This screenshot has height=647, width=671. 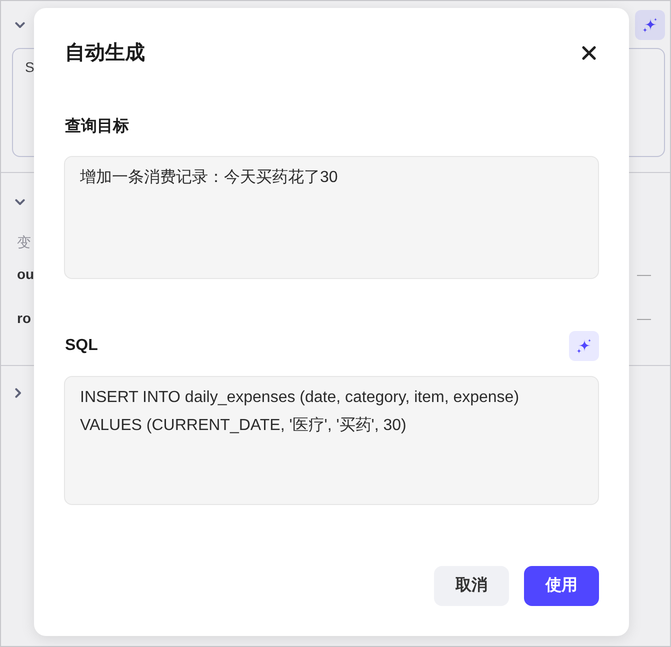 What do you see at coordinates (81, 346) in the screenshot?
I see `field-label: SQL` at bounding box center [81, 346].